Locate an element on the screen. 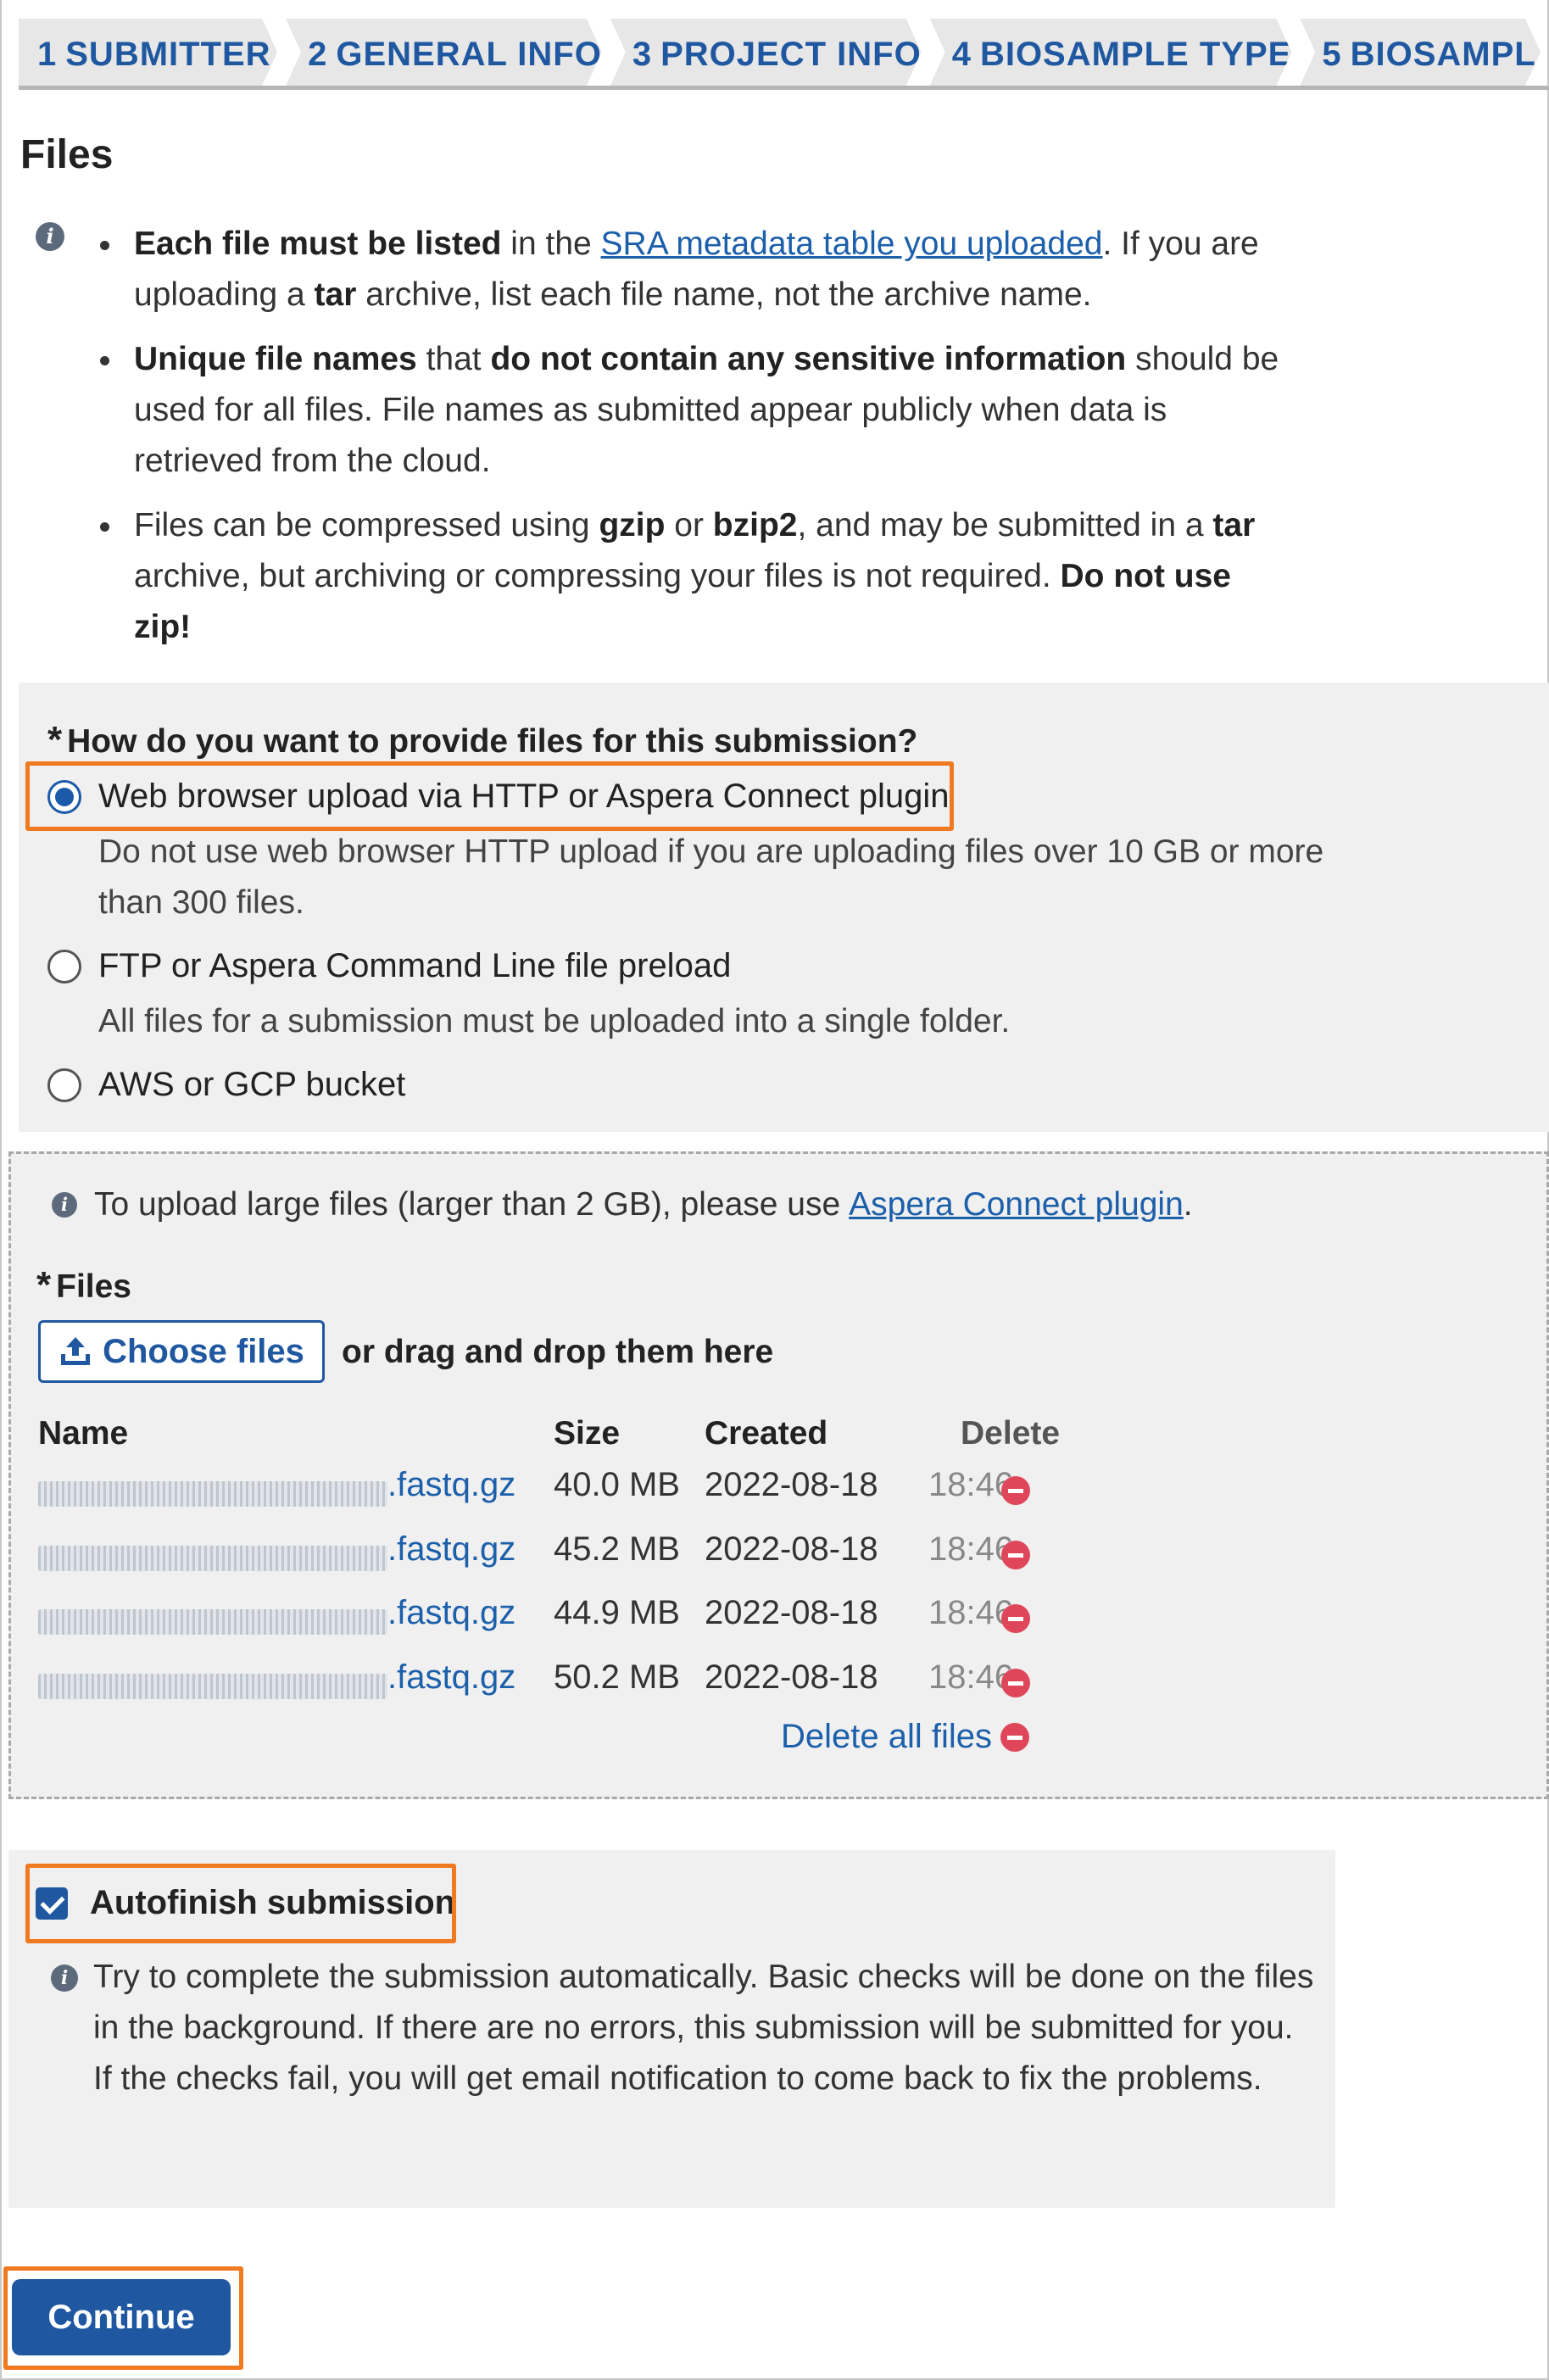 The height and width of the screenshot is (2380, 1549). note-bold: Unique file names is located at coordinates (275, 359).